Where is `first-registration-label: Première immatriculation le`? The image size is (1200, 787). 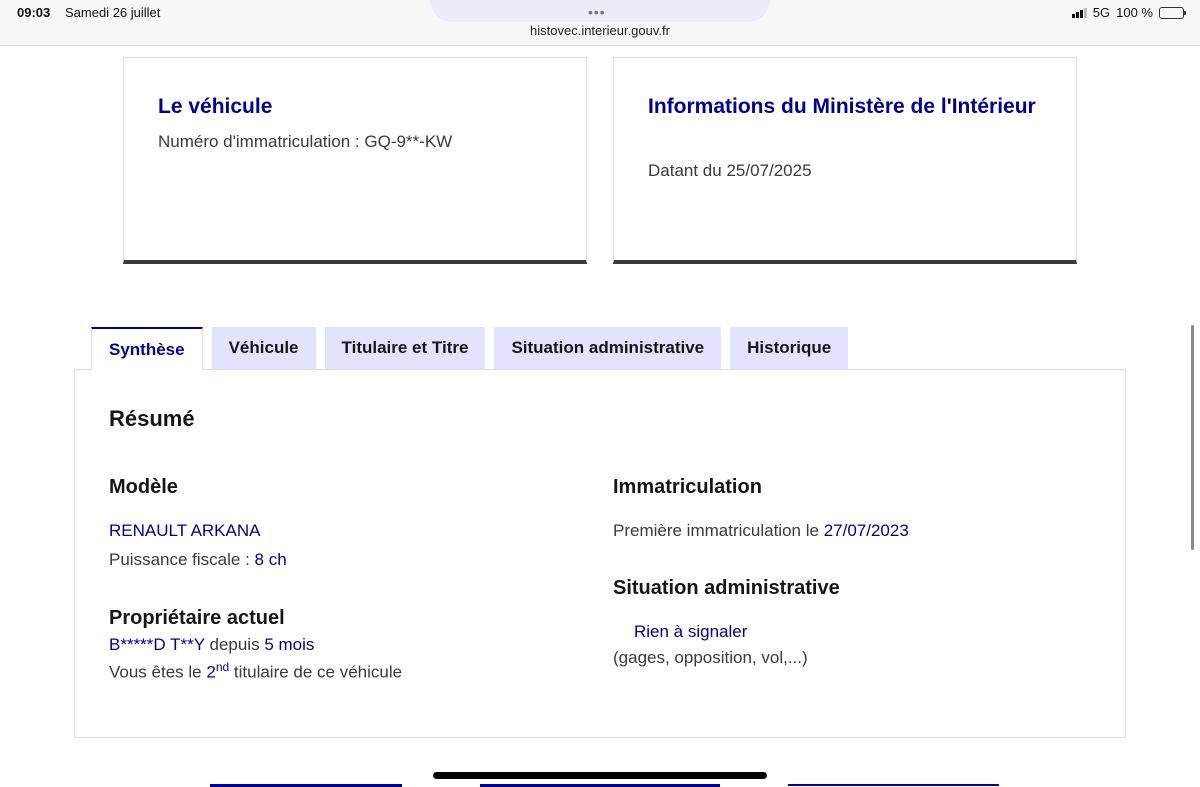
first-registration-label: Première immatriculation le is located at coordinates (718, 530).